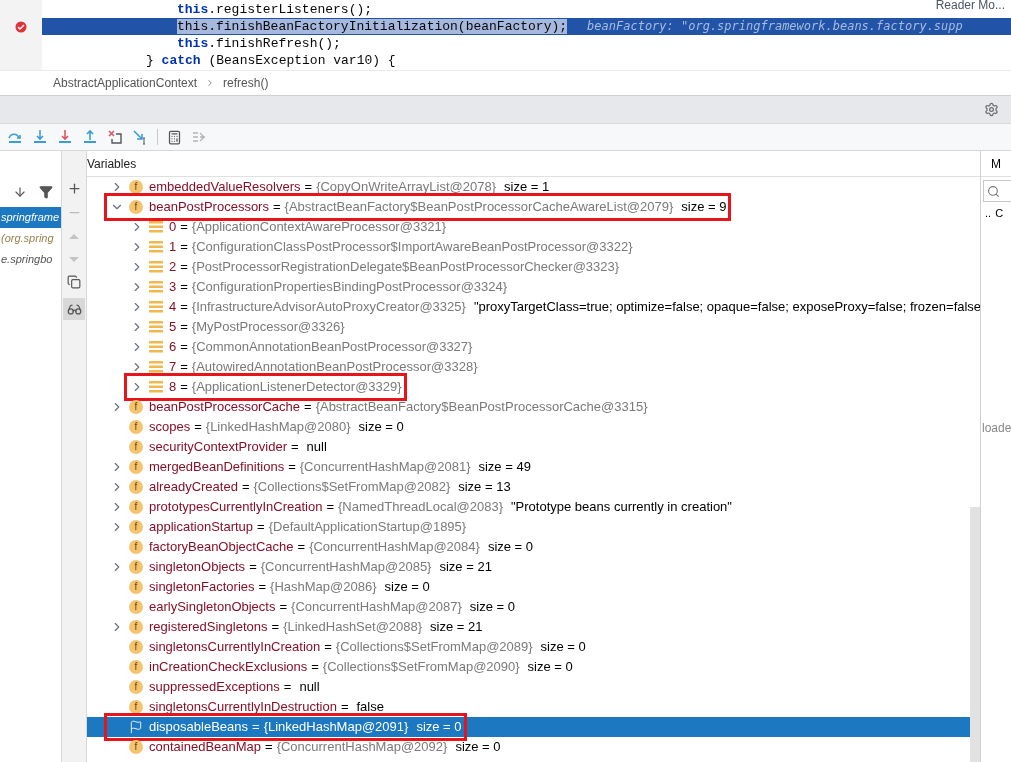 This screenshot has height=762, width=1011. Describe the element at coordinates (726, 307) in the screenshot. I see `variable-detail: "proxyTargetClass=true; optimize=false; opaque=false; exposeProxy=false; frozen=false` at that location.